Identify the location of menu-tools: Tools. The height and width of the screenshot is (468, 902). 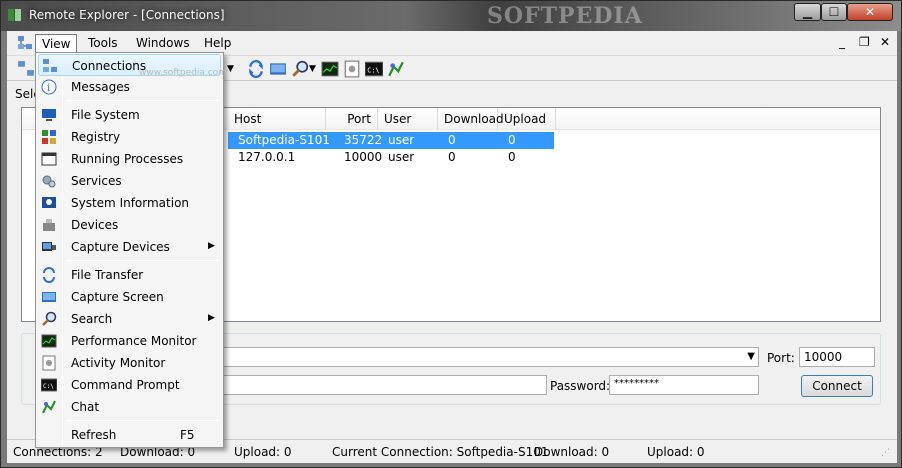
(103, 43).